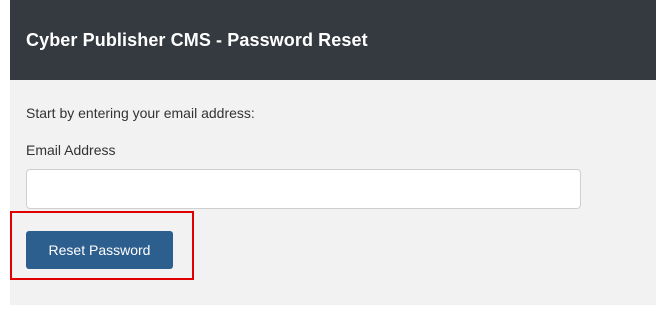 The width and height of the screenshot is (656, 319). What do you see at coordinates (140, 113) in the screenshot?
I see `instructions-text: Start by entering your email address:` at bounding box center [140, 113].